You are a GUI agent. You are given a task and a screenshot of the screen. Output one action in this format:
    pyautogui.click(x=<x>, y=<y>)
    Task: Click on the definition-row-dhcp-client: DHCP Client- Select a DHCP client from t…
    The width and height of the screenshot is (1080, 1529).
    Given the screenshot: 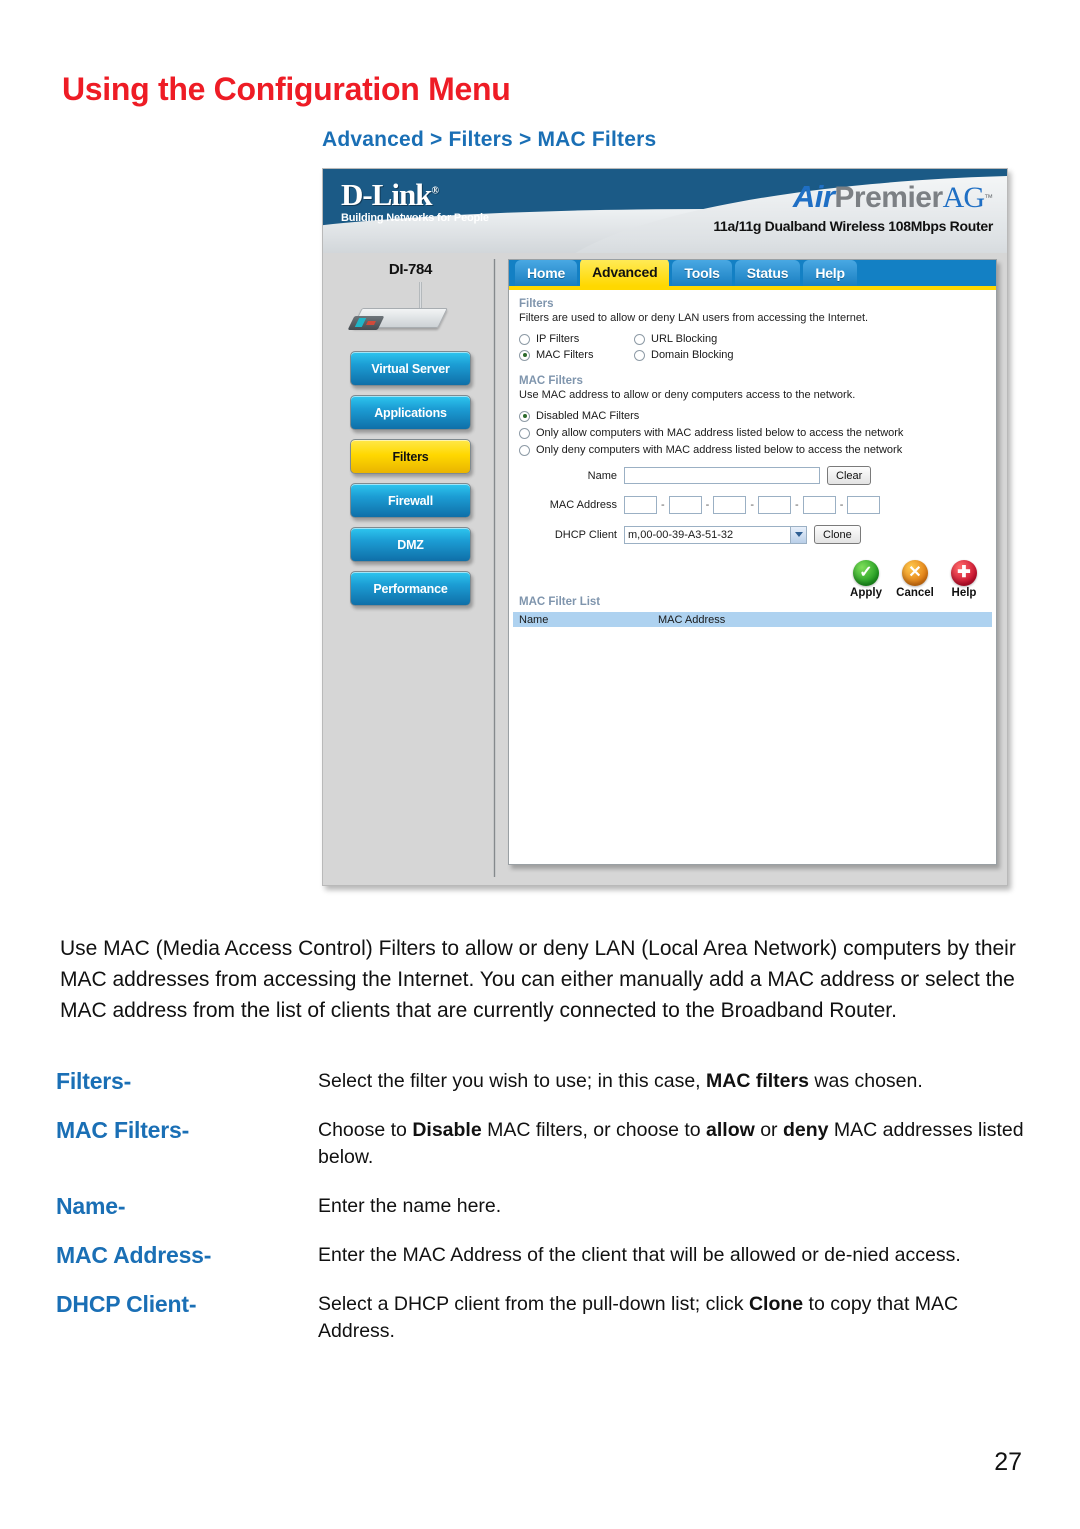 What is the action you would take?
    pyautogui.click(x=543, y=1318)
    